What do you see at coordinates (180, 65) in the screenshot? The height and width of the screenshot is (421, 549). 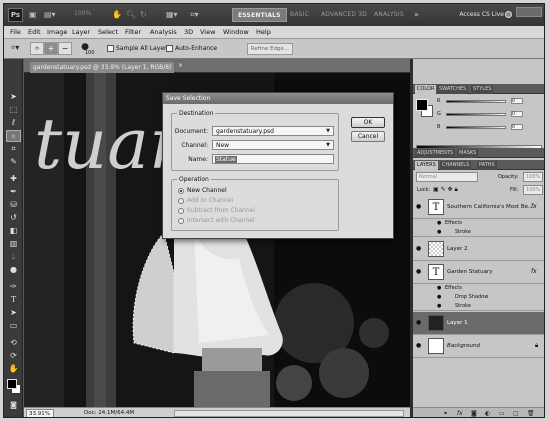 I see `close-tab-icon: ×` at bounding box center [180, 65].